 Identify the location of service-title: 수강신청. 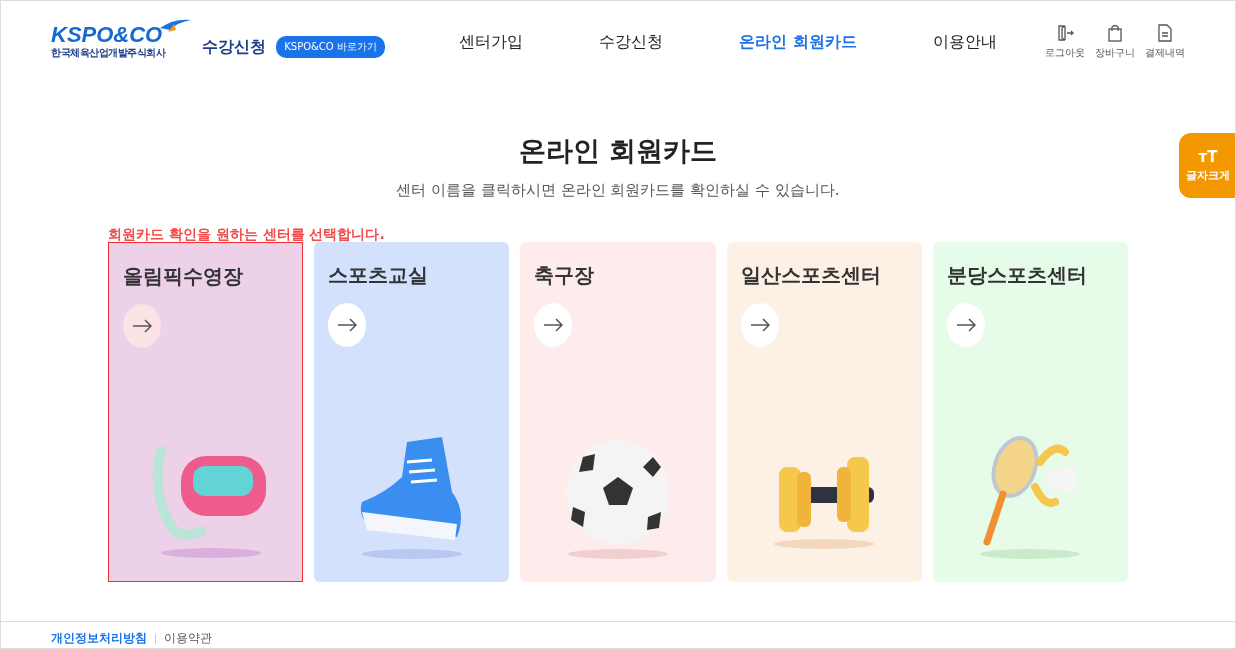
(234, 47).